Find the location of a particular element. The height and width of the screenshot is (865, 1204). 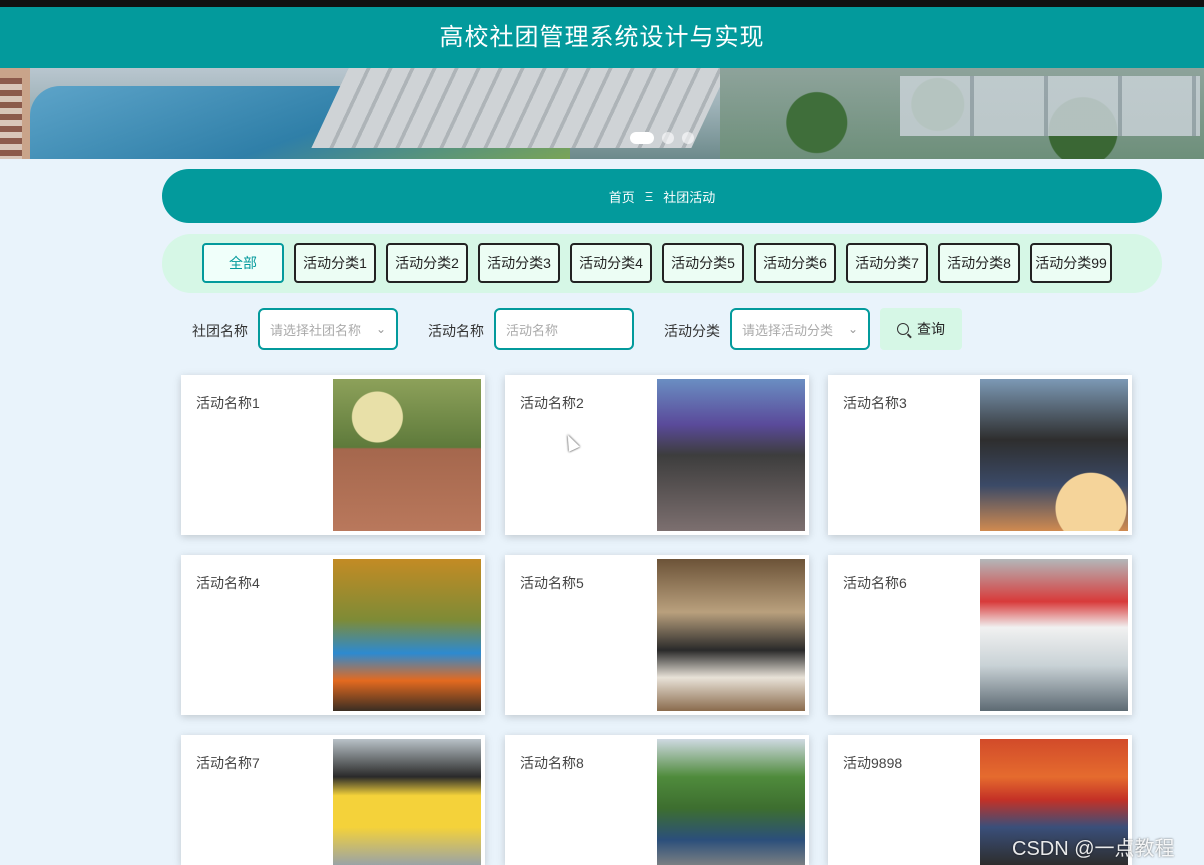

category-3: 活动分类3 is located at coordinates (519, 263).